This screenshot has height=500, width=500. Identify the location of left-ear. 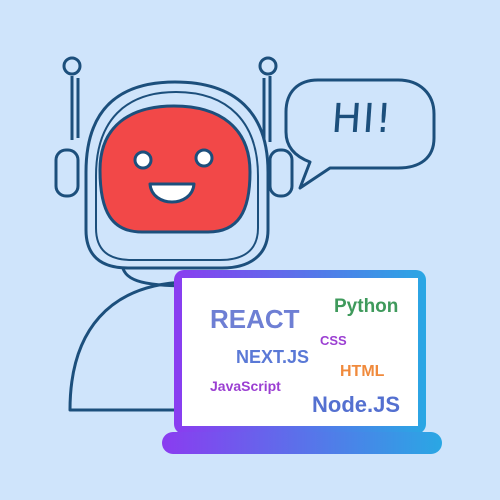
(67, 173).